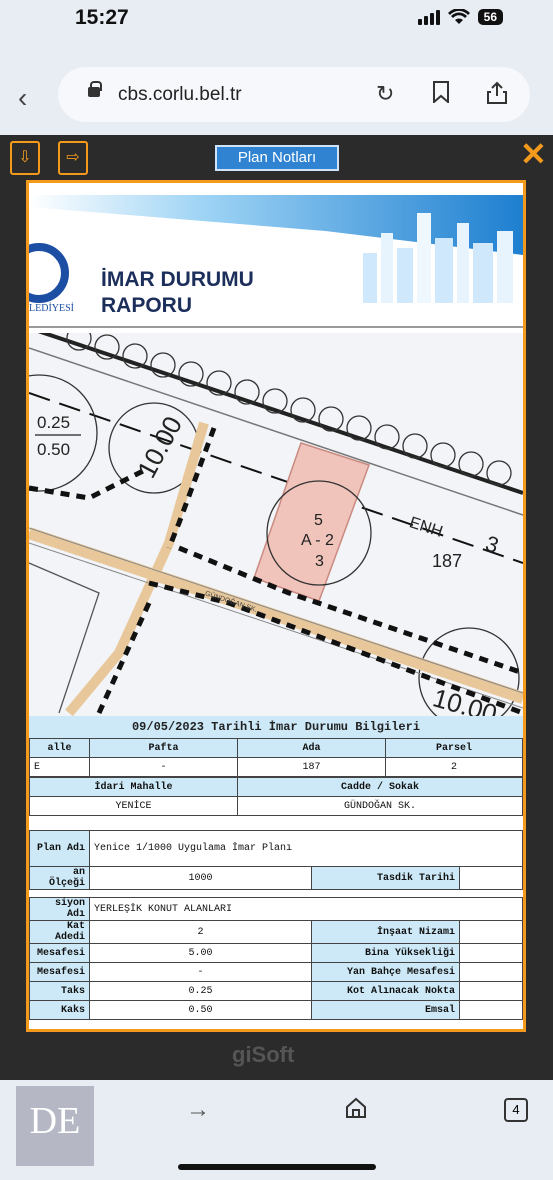 This screenshot has width=553, height=1180. Describe the element at coordinates (59, 953) in the screenshot. I see `label-on-bahce: Mesafesi` at that location.